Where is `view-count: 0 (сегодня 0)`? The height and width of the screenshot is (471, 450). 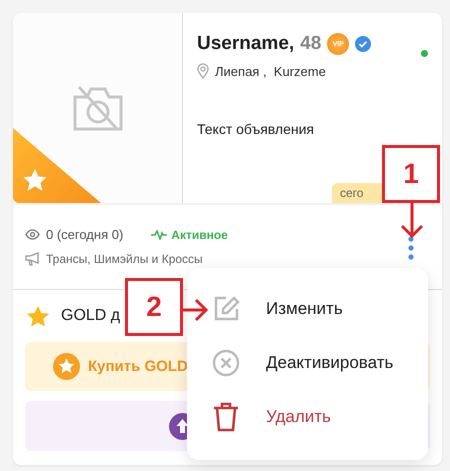
view-count: 0 (сегодня 0) is located at coordinates (85, 234).